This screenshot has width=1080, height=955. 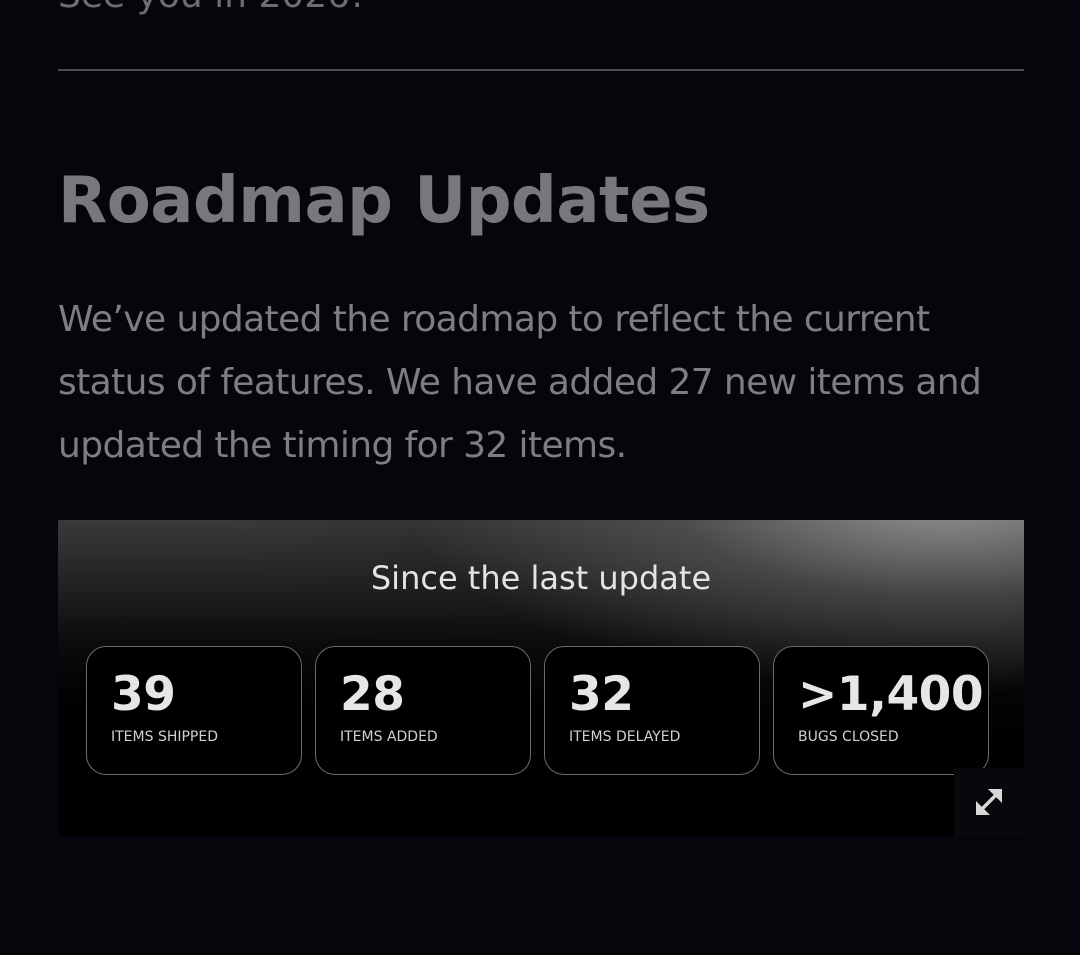 What do you see at coordinates (541, 70) in the screenshot?
I see `section-divider` at bounding box center [541, 70].